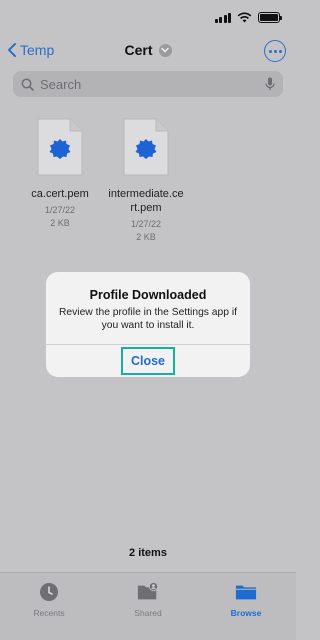  Describe the element at coordinates (165, 50) in the screenshot. I see `chevron-down-icon` at that location.